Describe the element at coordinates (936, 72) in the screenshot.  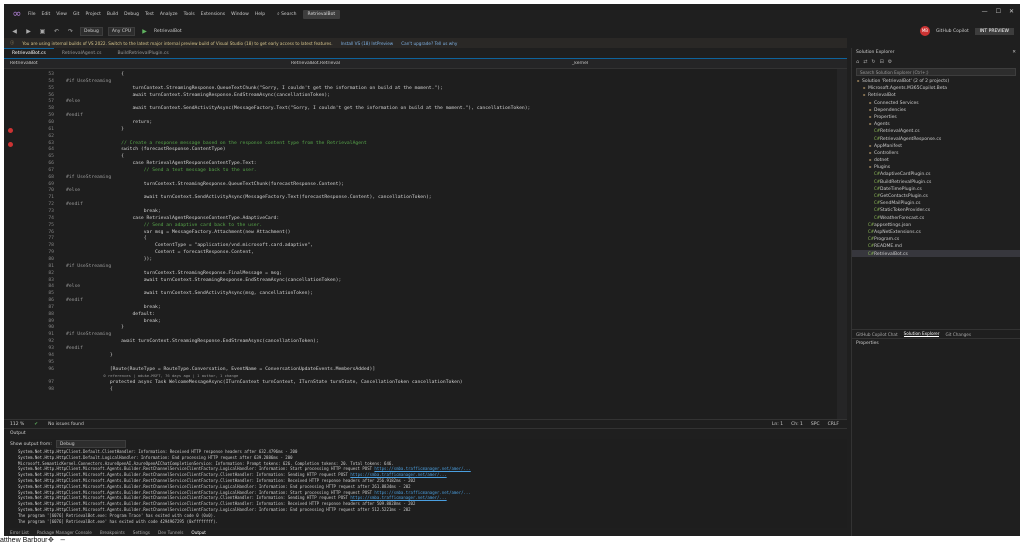
I see `solution-search-input: Search Solution Explorer (Ctrl+;)` at that location.